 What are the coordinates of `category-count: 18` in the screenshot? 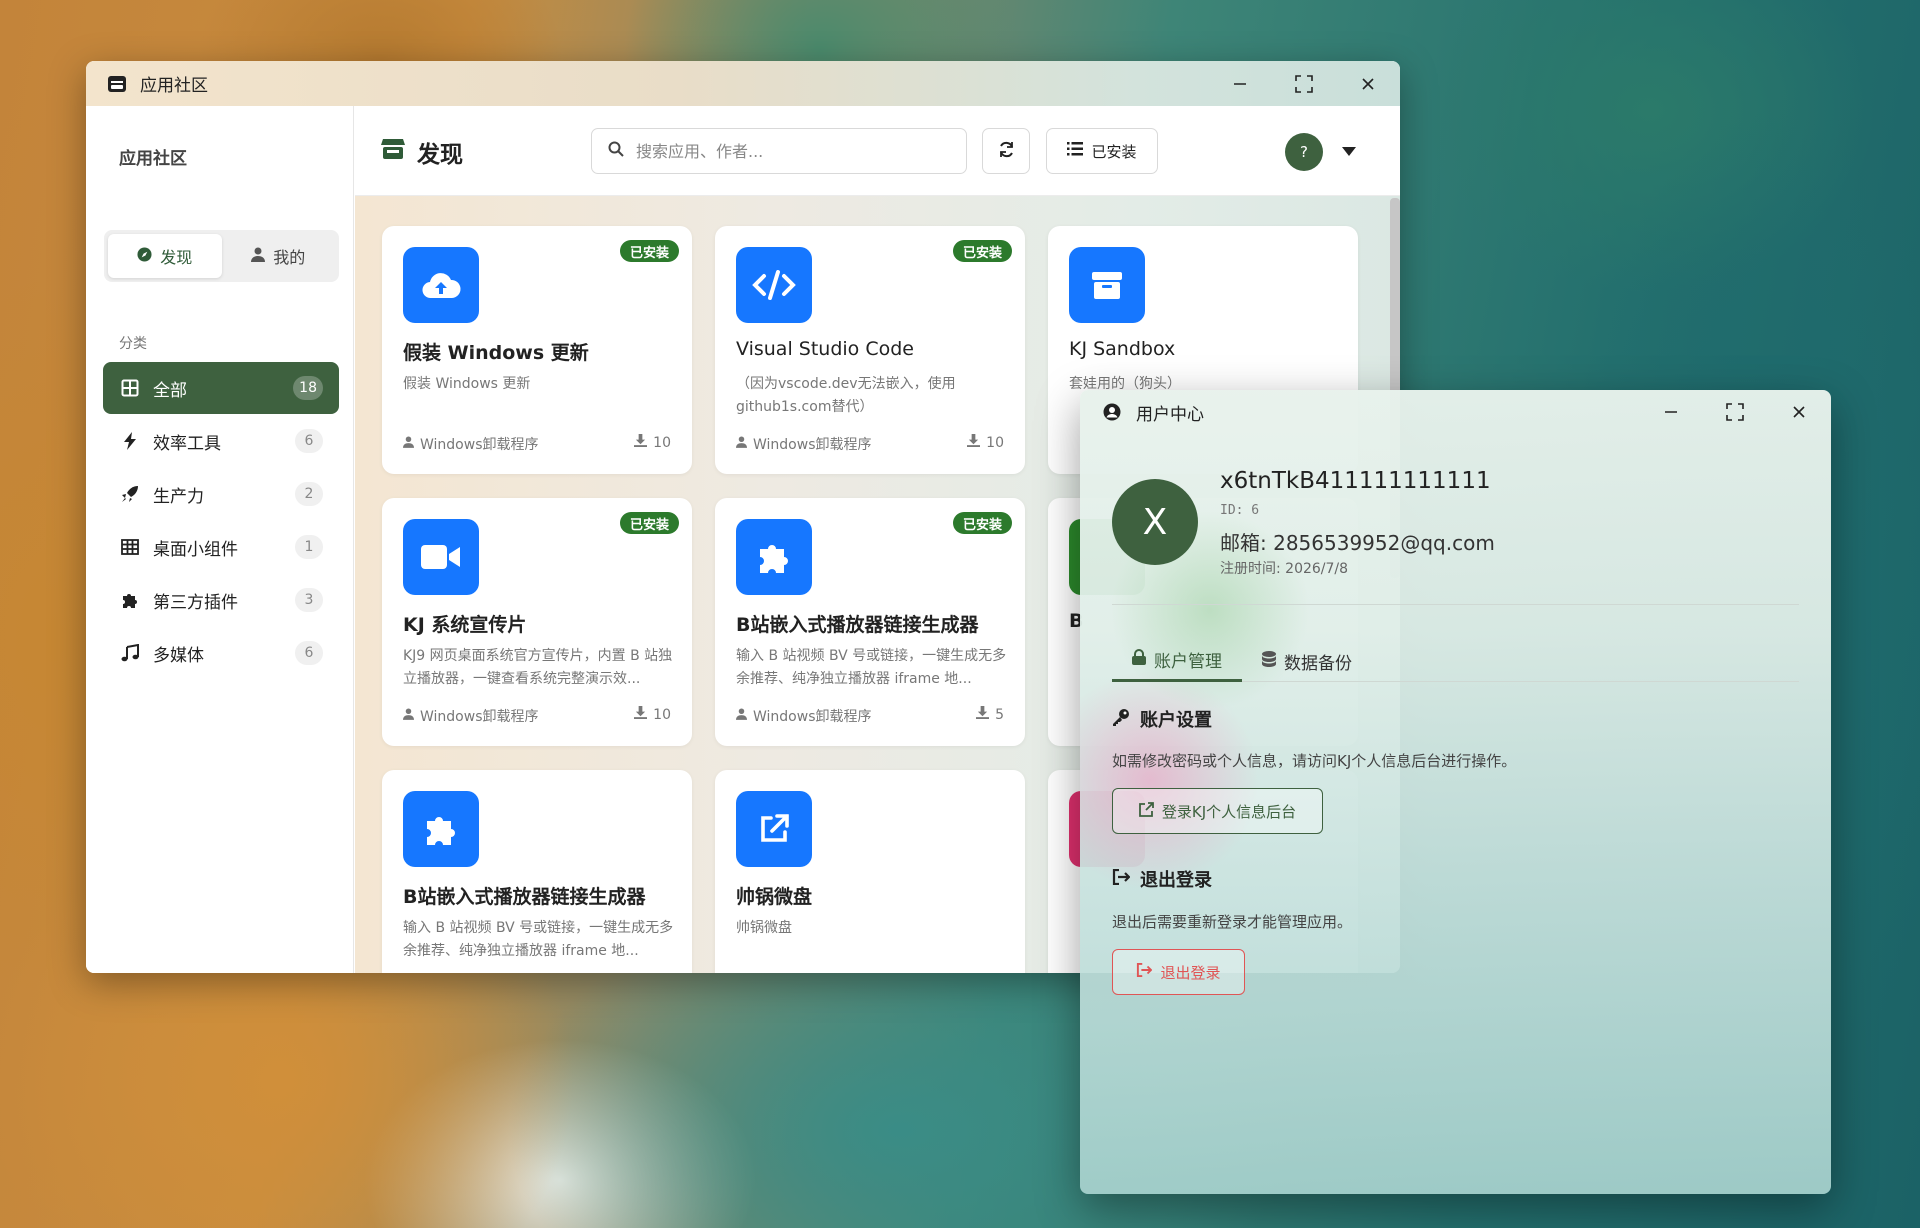 It's located at (308, 388).